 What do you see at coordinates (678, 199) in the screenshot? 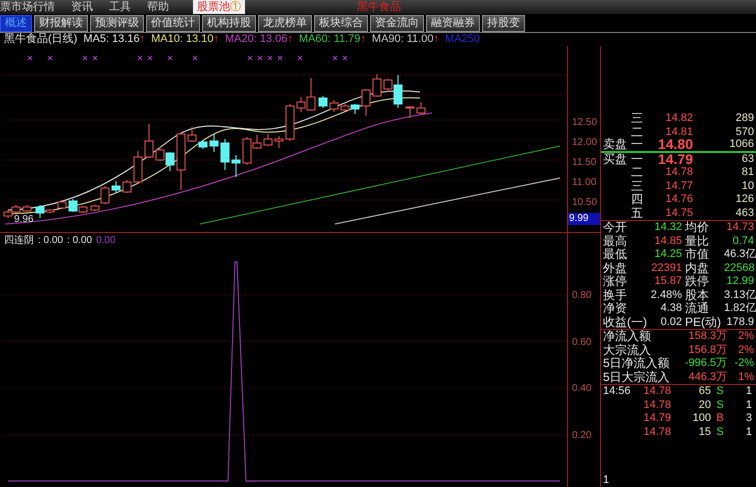
I see `order-price: 14.76` at bounding box center [678, 199].